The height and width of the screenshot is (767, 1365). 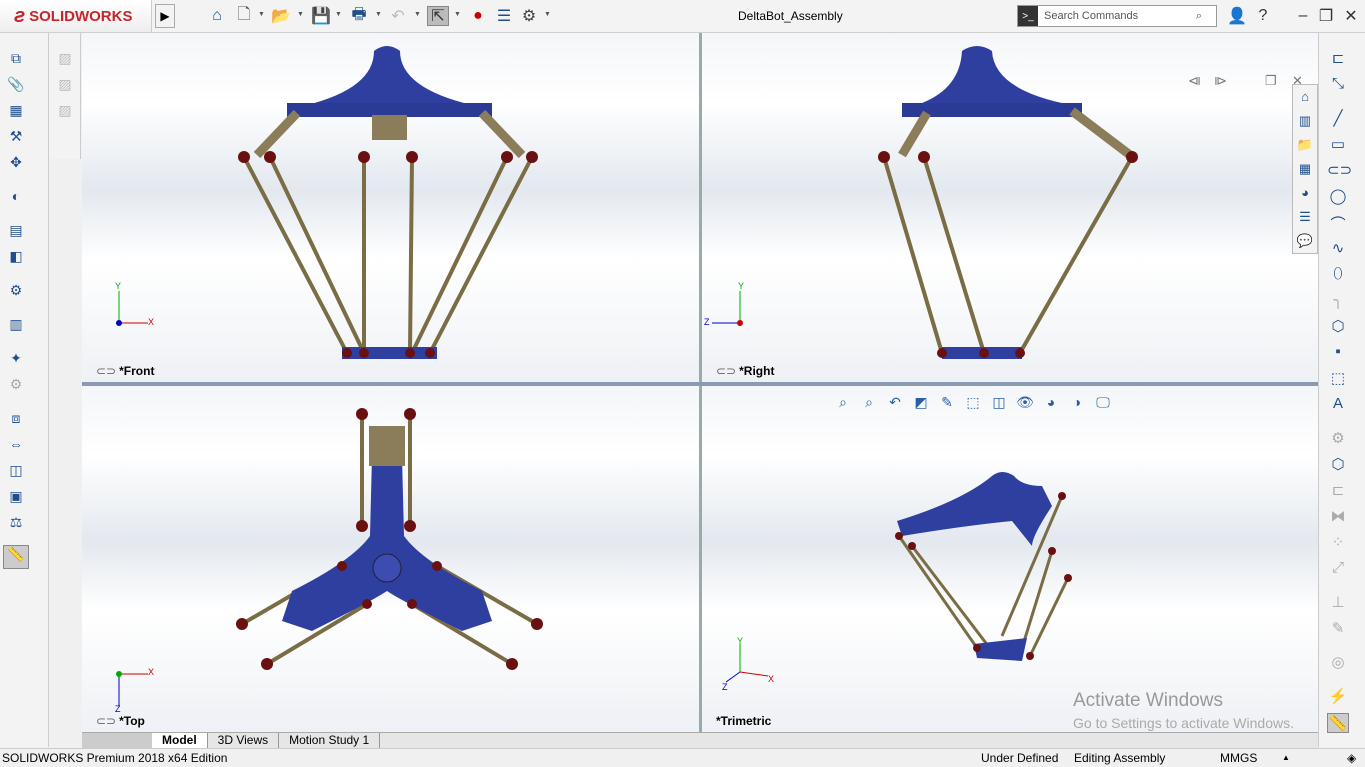 I want to click on mass-properties-icon: ⚖, so click(x=16, y=523).